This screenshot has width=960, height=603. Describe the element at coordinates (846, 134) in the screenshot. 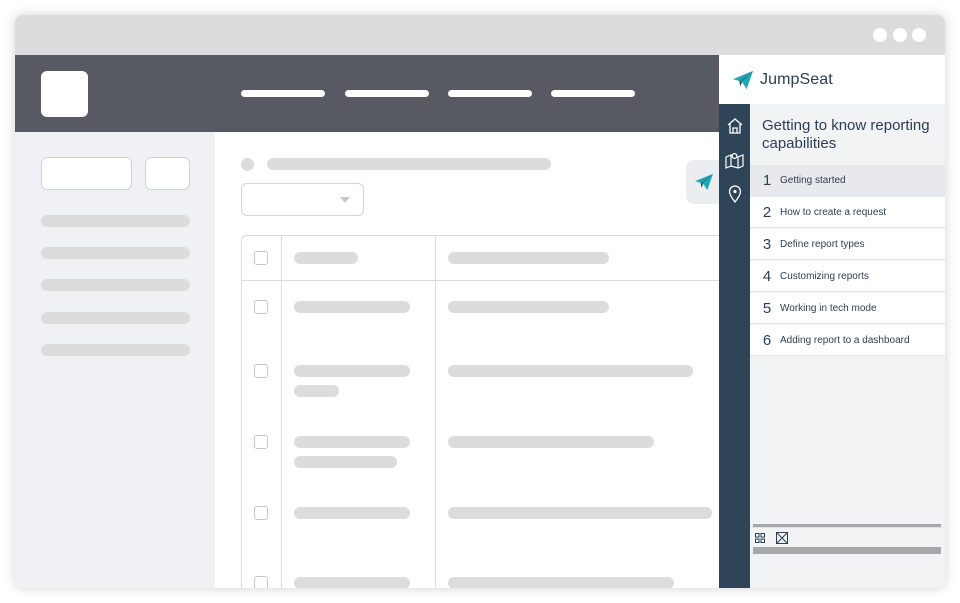

I see `guide-title: Getting to know reporting capabilities` at that location.